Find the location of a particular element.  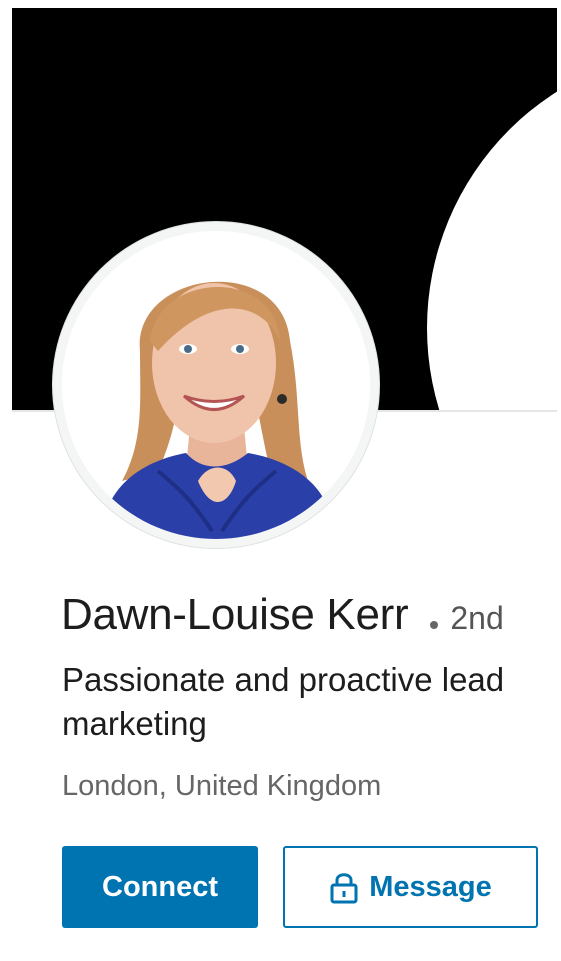

message-button: Message is located at coordinates (410, 887).